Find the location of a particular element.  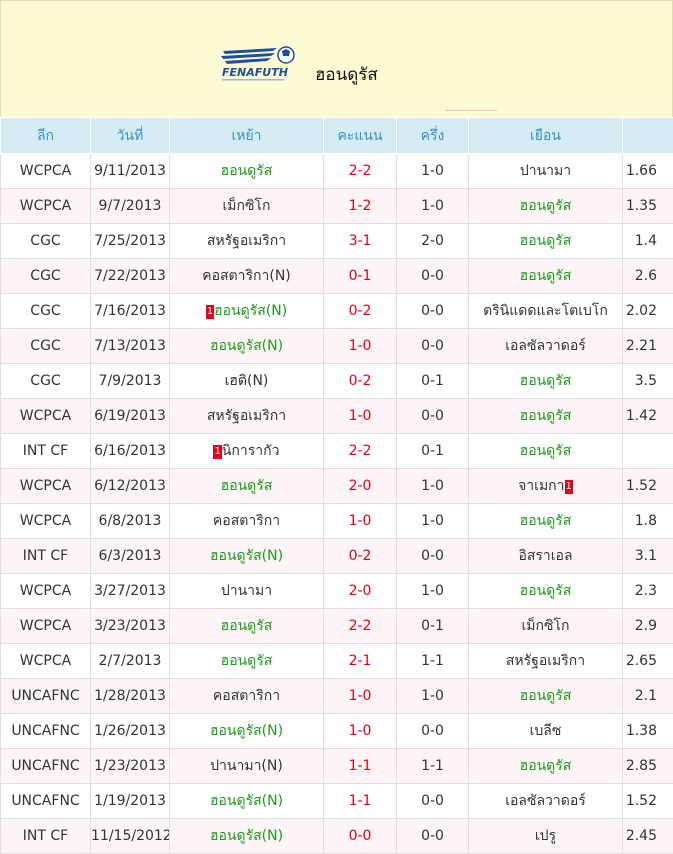

table-row: WCPCA9/7/2013เม็กซิโก1-21-0ฮอนดูรัส1.35 is located at coordinates (337, 206).